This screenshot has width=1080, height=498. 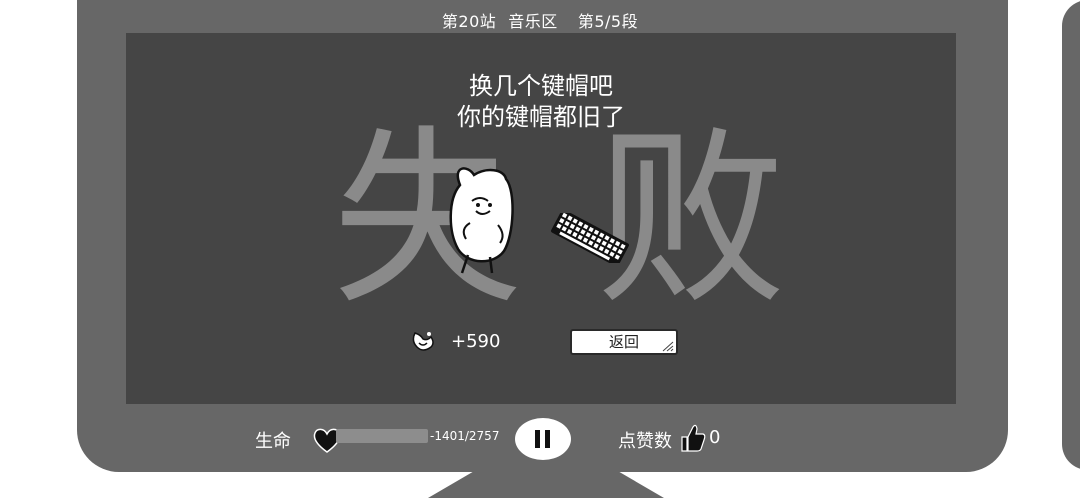 What do you see at coordinates (465, 436) in the screenshot?
I see `hp-text: -1401/2757` at bounding box center [465, 436].